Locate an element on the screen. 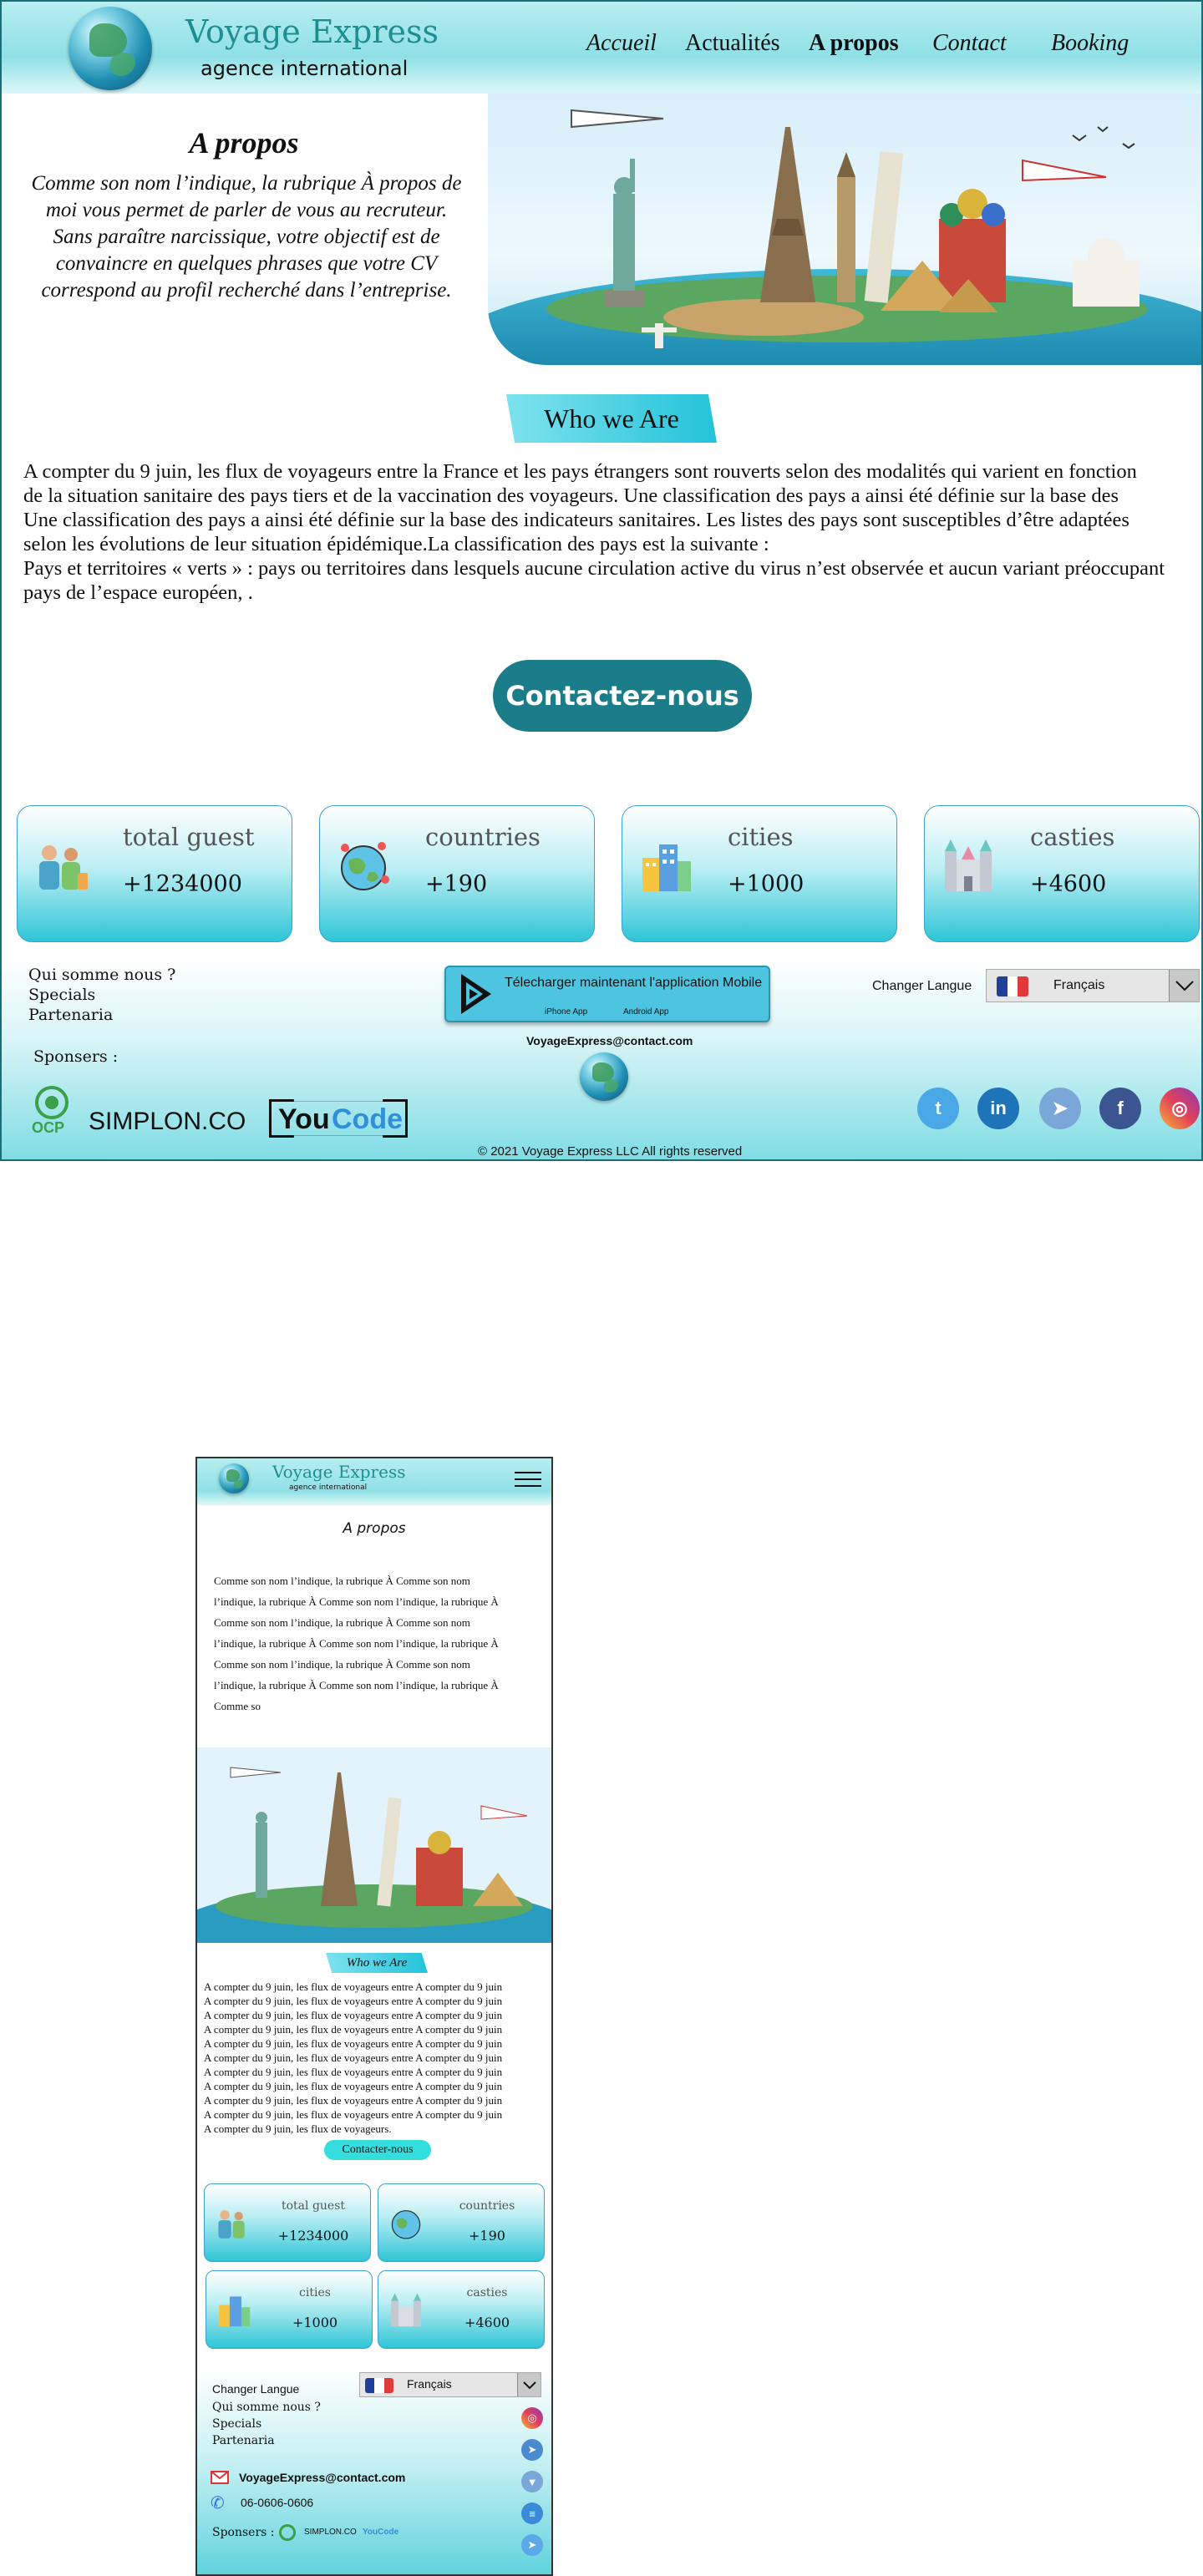  nav-booking: Booking is located at coordinates (1090, 43).